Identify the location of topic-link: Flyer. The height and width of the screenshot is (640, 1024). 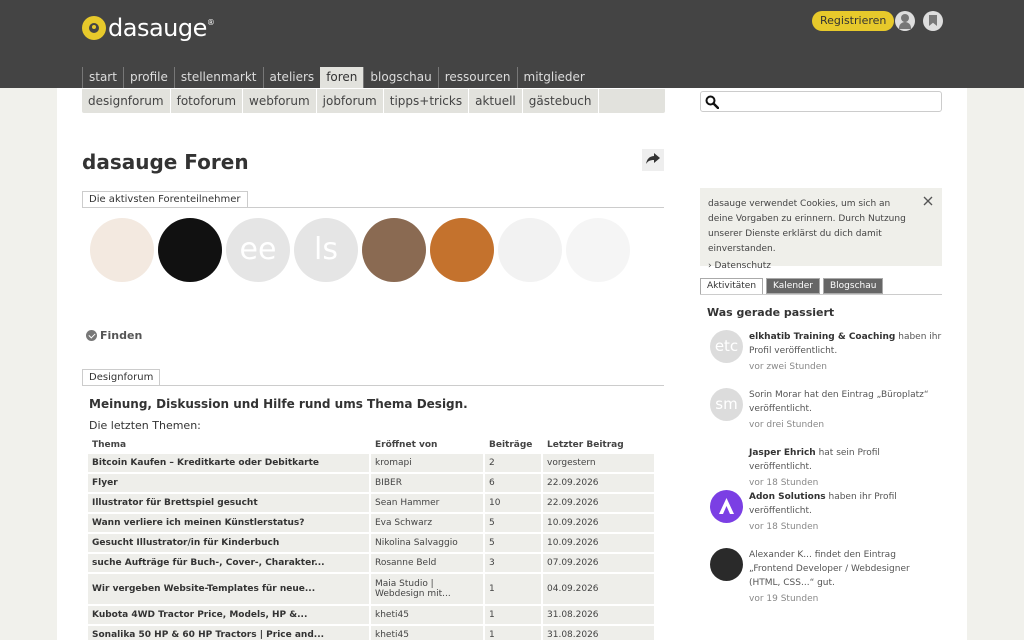
(229, 483).